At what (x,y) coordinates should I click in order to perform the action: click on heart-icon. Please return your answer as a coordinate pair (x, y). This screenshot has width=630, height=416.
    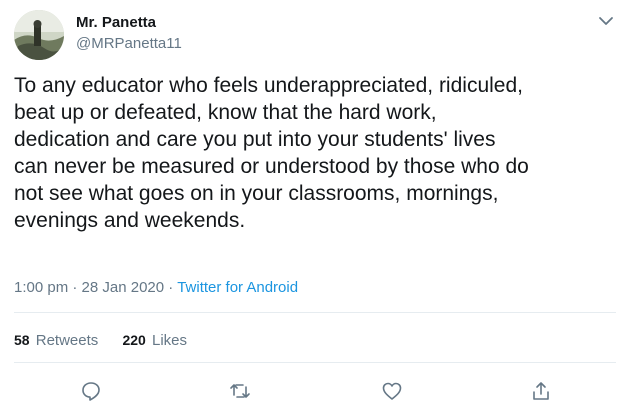
    Looking at the image, I should click on (392, 391).